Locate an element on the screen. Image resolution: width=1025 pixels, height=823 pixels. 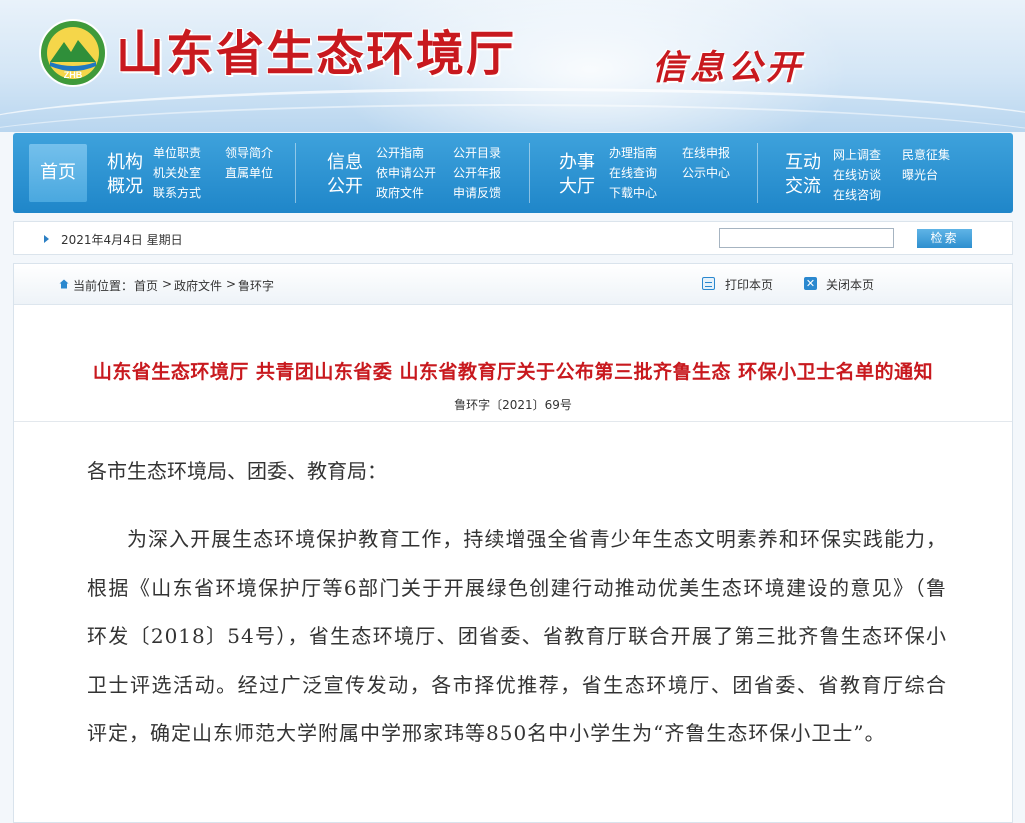
nav-link: 公开指南 is located at coordinates (400, 153).